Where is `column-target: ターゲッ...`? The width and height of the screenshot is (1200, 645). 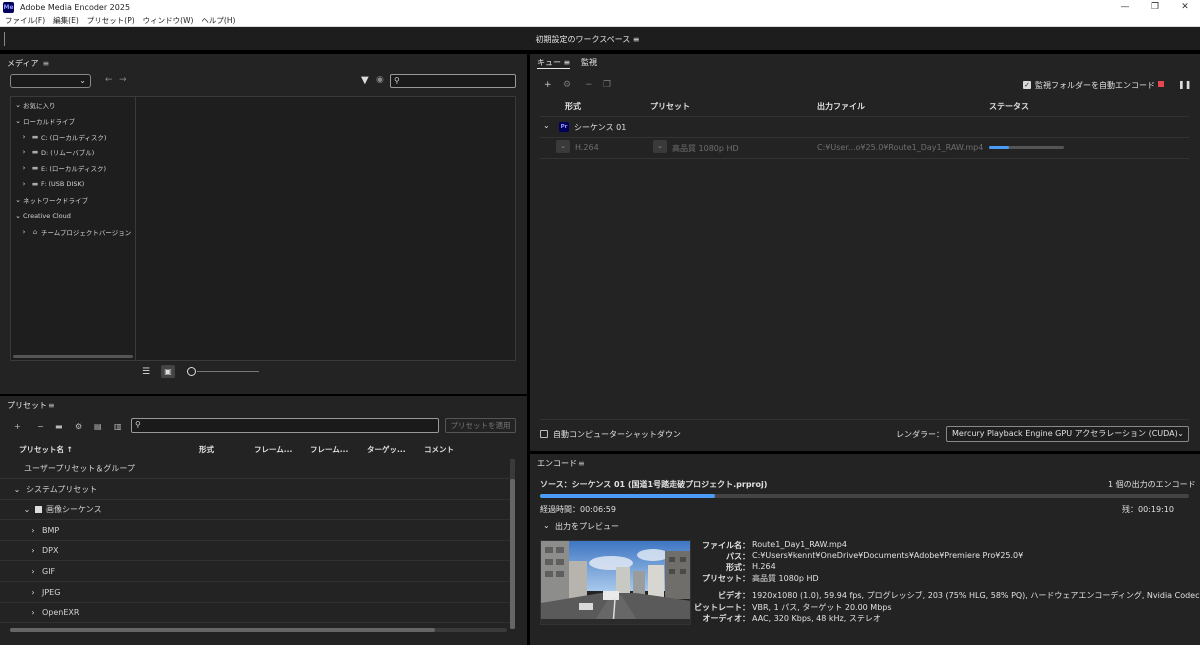 column-target: ターゲッ... is located at coordinates (386, 449).